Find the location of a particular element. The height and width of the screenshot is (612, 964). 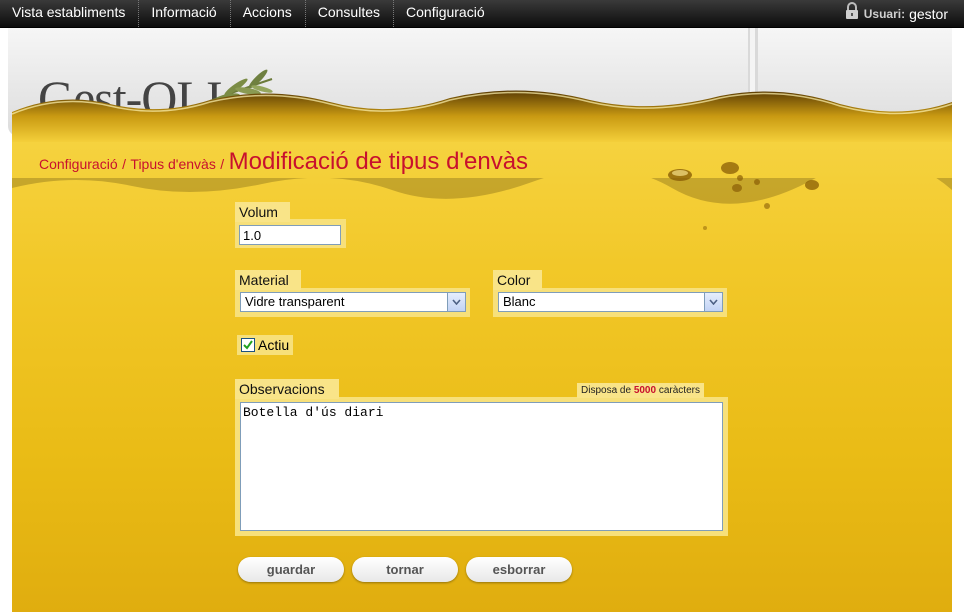

color-selected-value: Blanc is located at coordinates (601, 302).